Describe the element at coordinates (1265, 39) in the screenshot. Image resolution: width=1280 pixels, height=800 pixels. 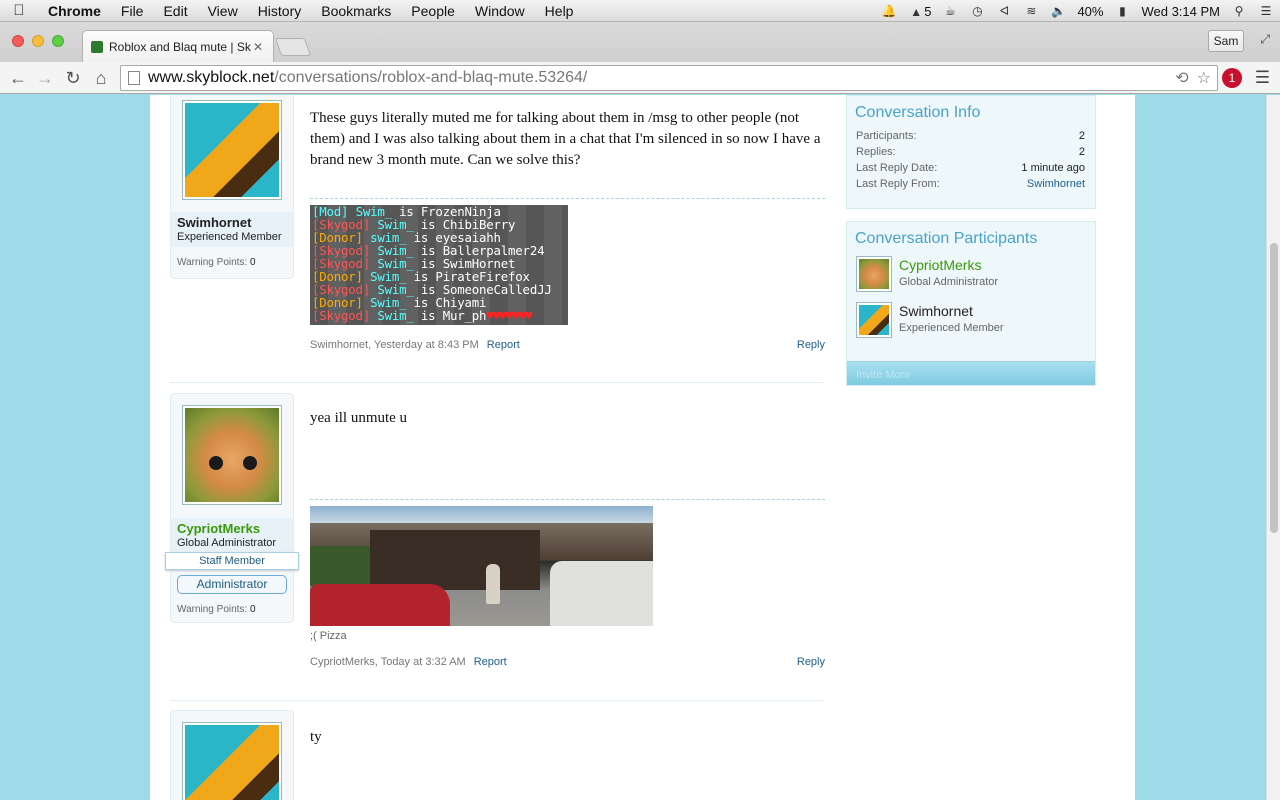
I see `fullscreen-icon: ⤢` at that location.